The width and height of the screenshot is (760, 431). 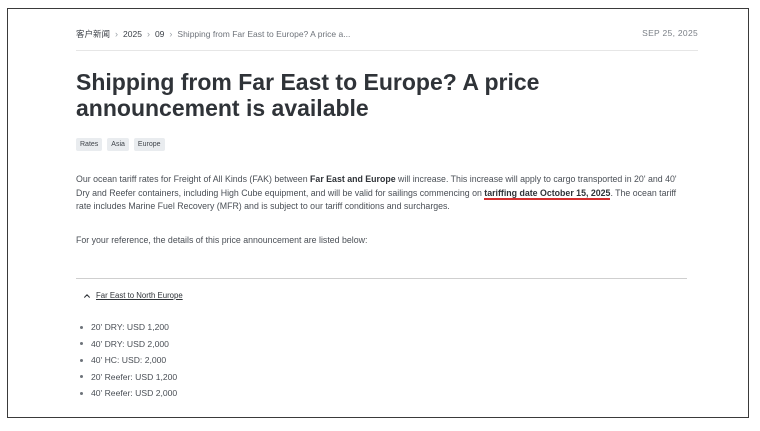 I want to click on tag-list: Rates Asia Europe, so click(x=120, y=144).